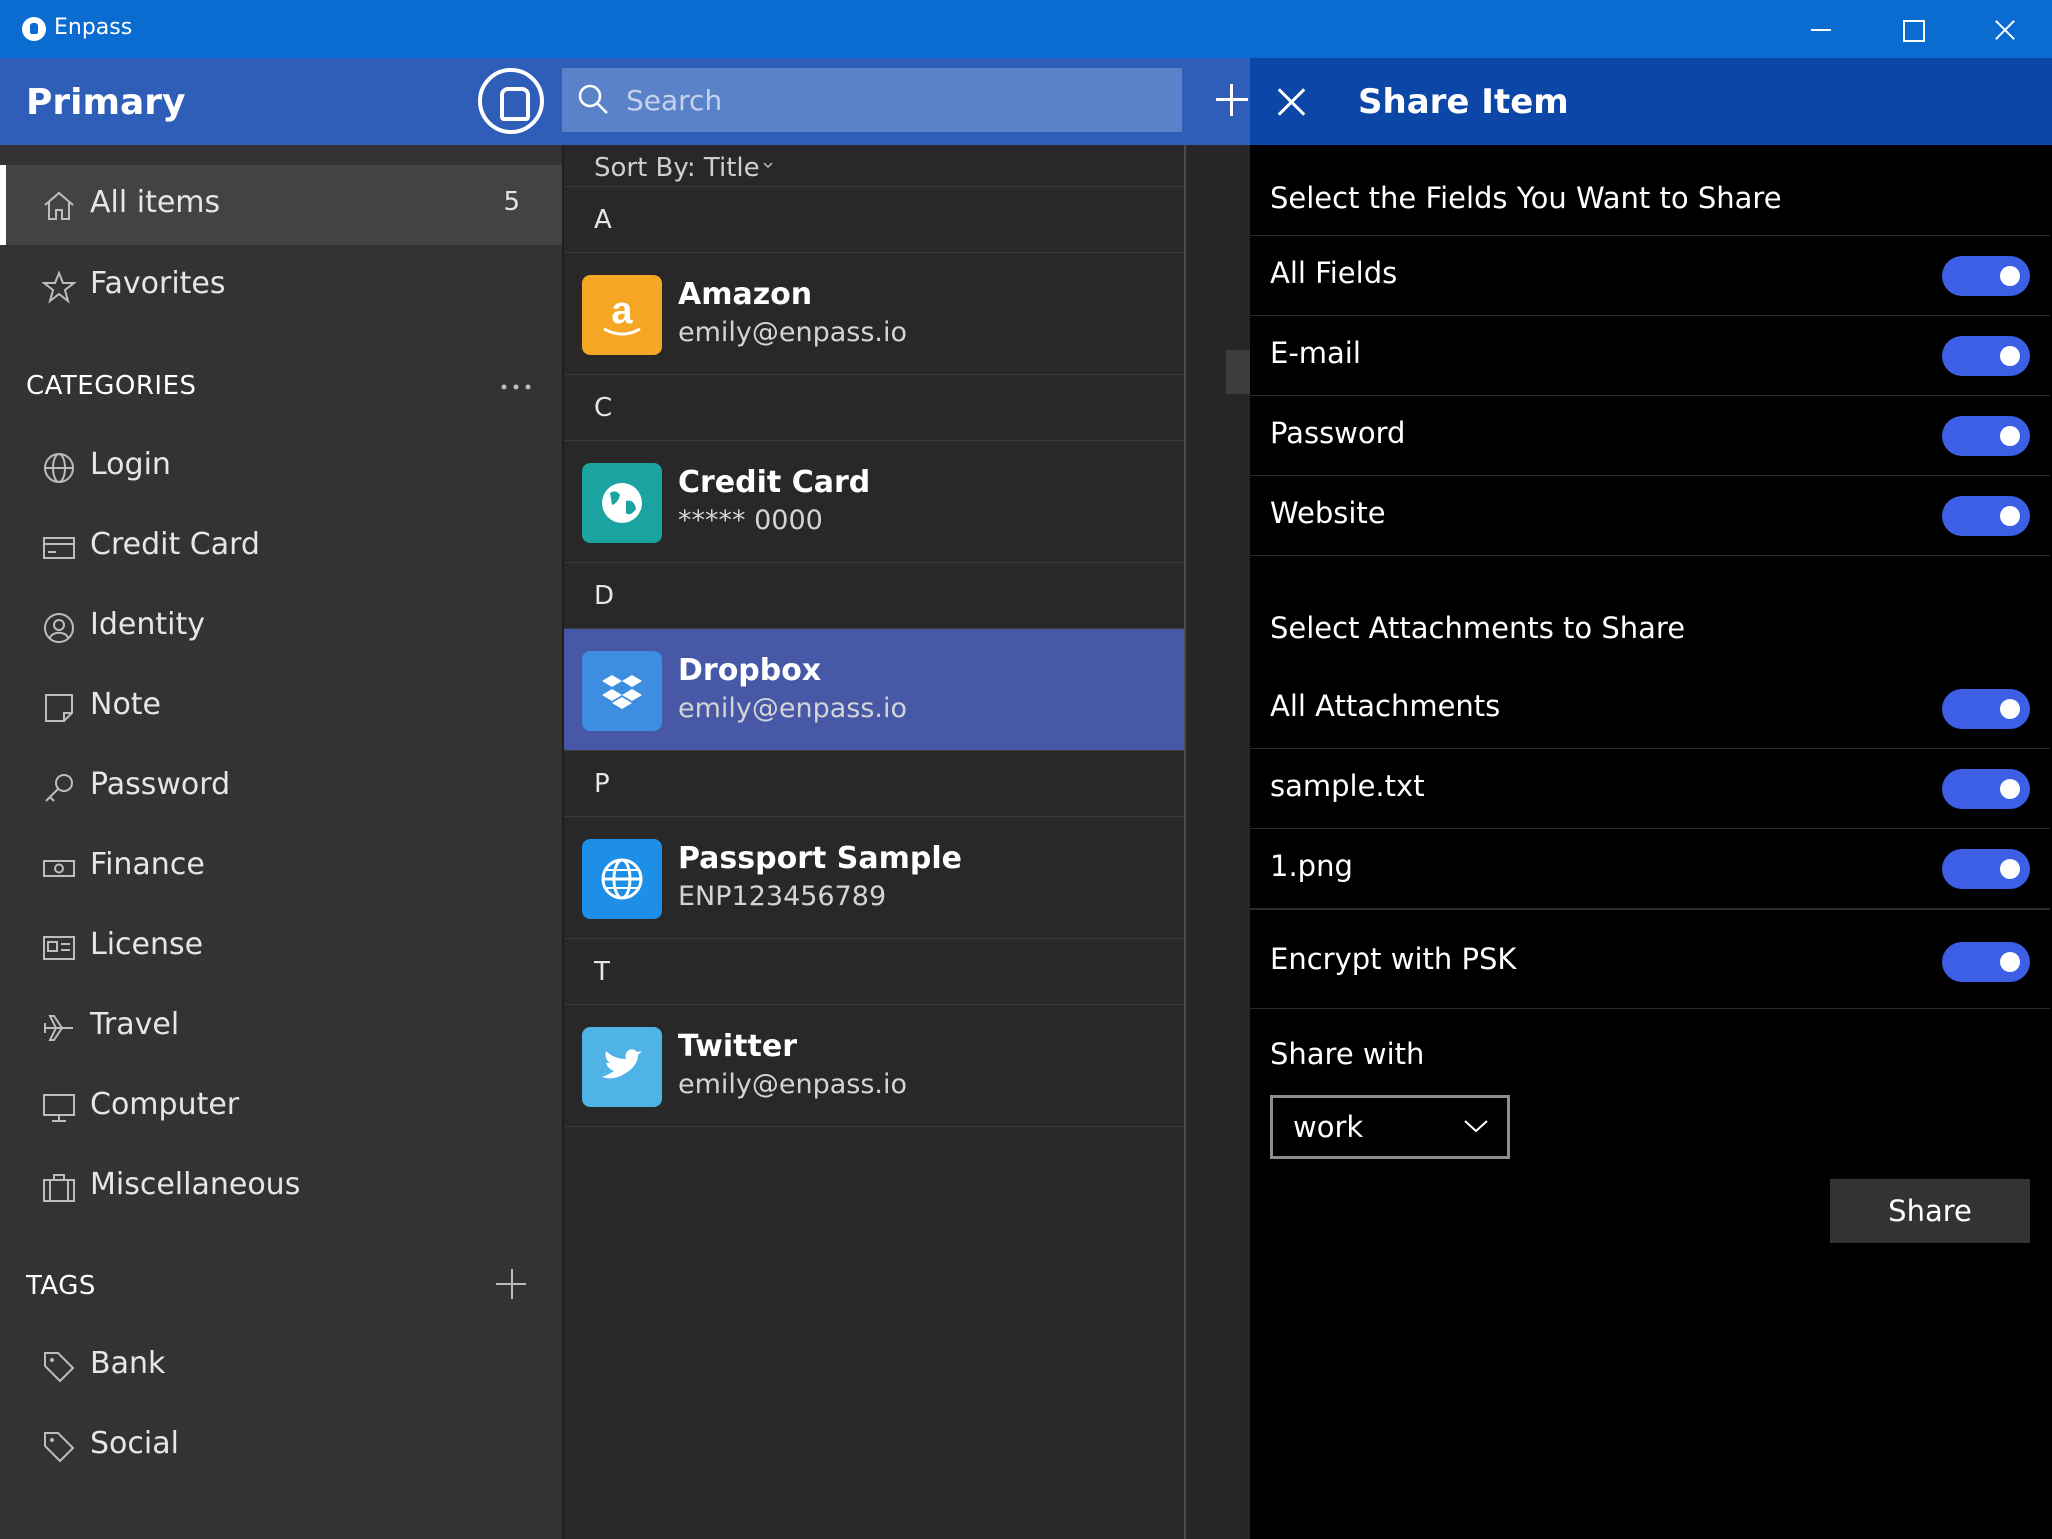 This screenshot has width=2052, height=1539. I want to click on search-header, so click(906, 101).